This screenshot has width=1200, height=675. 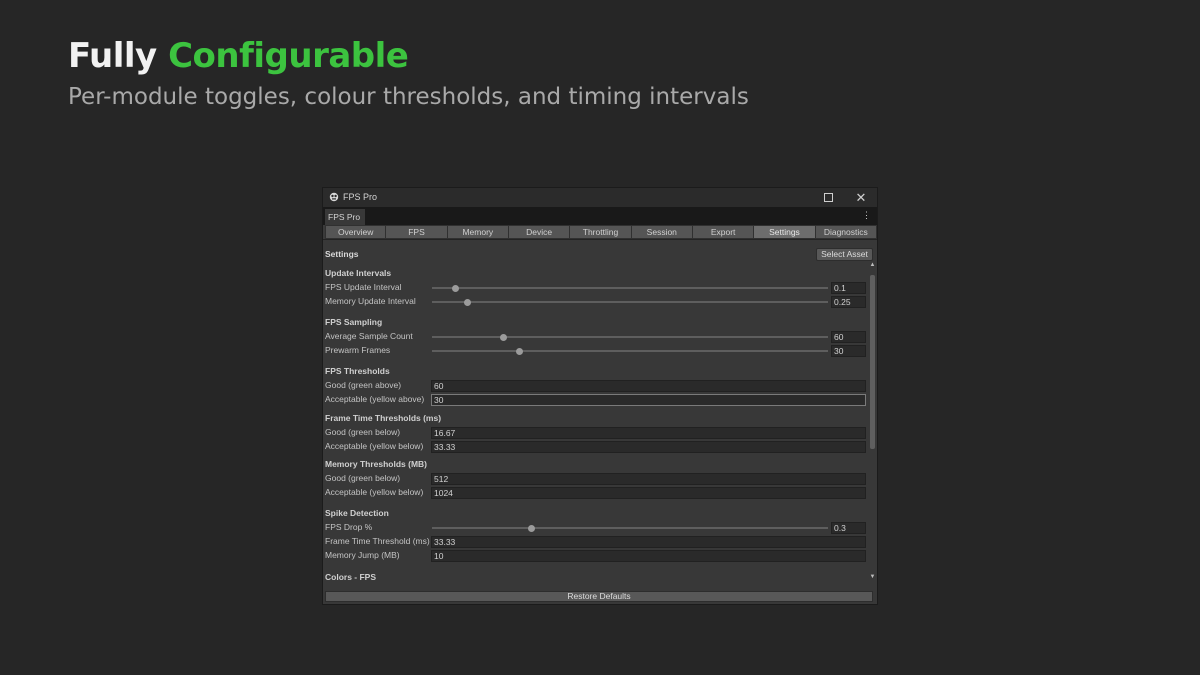 What do you see at coordinates (630, 288) in the screenshot?
I see `fps-update-interval-slider` at bounding box center [630, 288].